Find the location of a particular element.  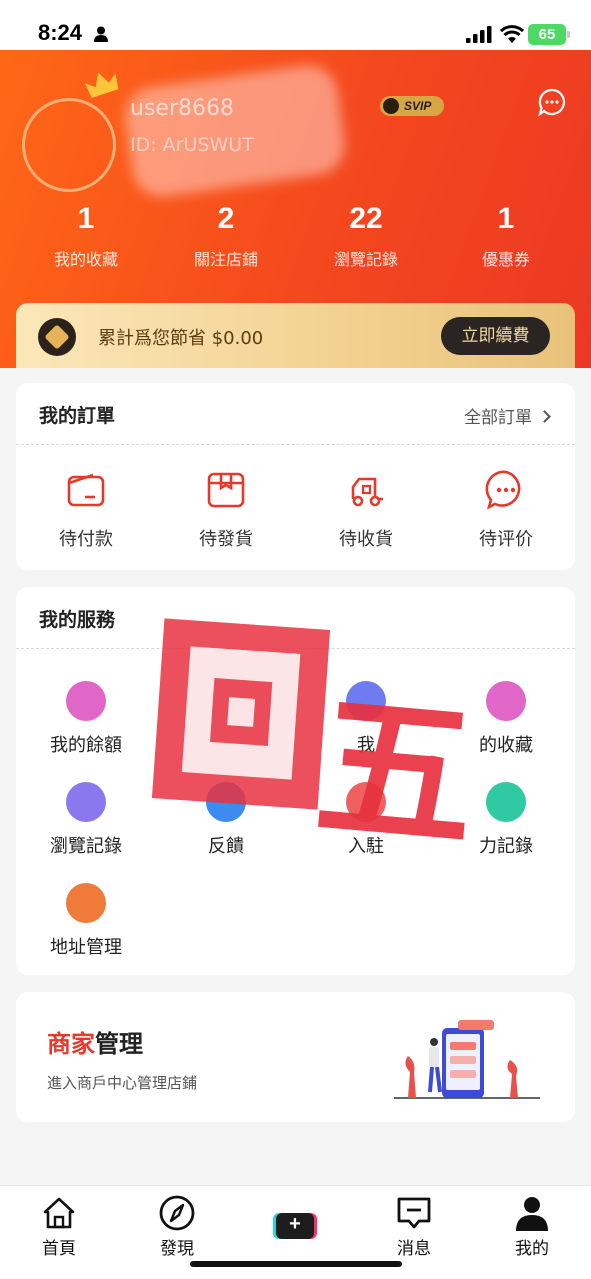

stat-value: 22 is located at coordinates (366, 218).